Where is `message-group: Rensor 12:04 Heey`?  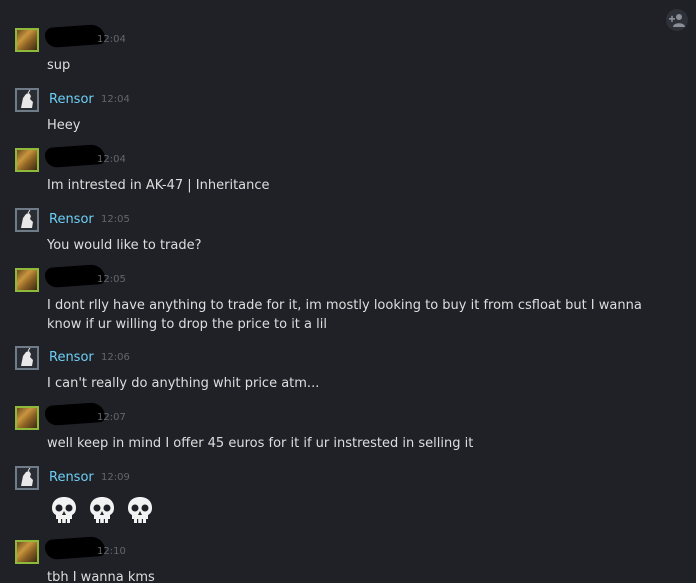
message-group: Rensor 12:04 Heey is located at coordinates (345, 111).